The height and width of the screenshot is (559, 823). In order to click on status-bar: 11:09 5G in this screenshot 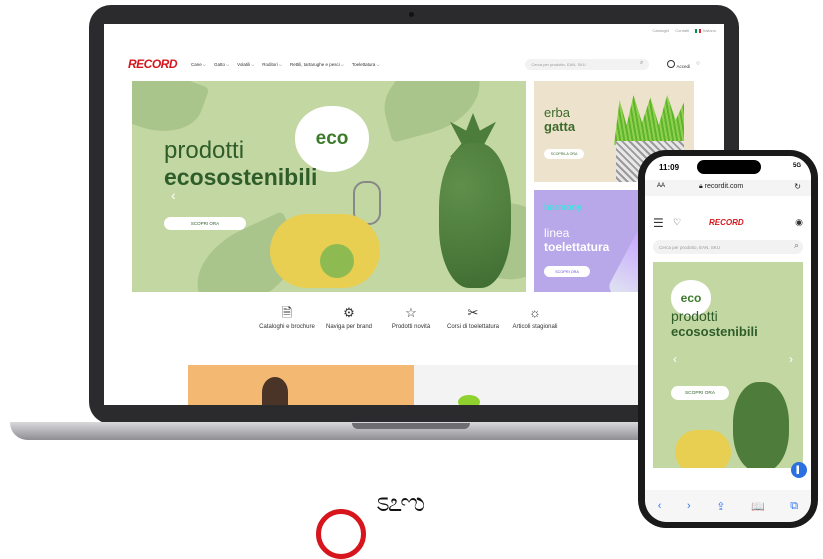, I will do `click(728, 167)`.